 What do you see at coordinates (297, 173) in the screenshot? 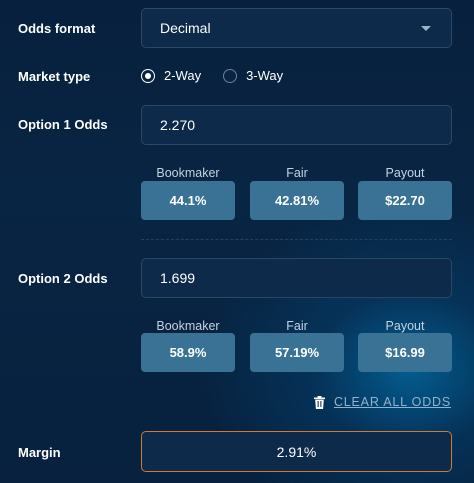
I see `option1-fair-header: Fair` at bounding box center [297, 173].